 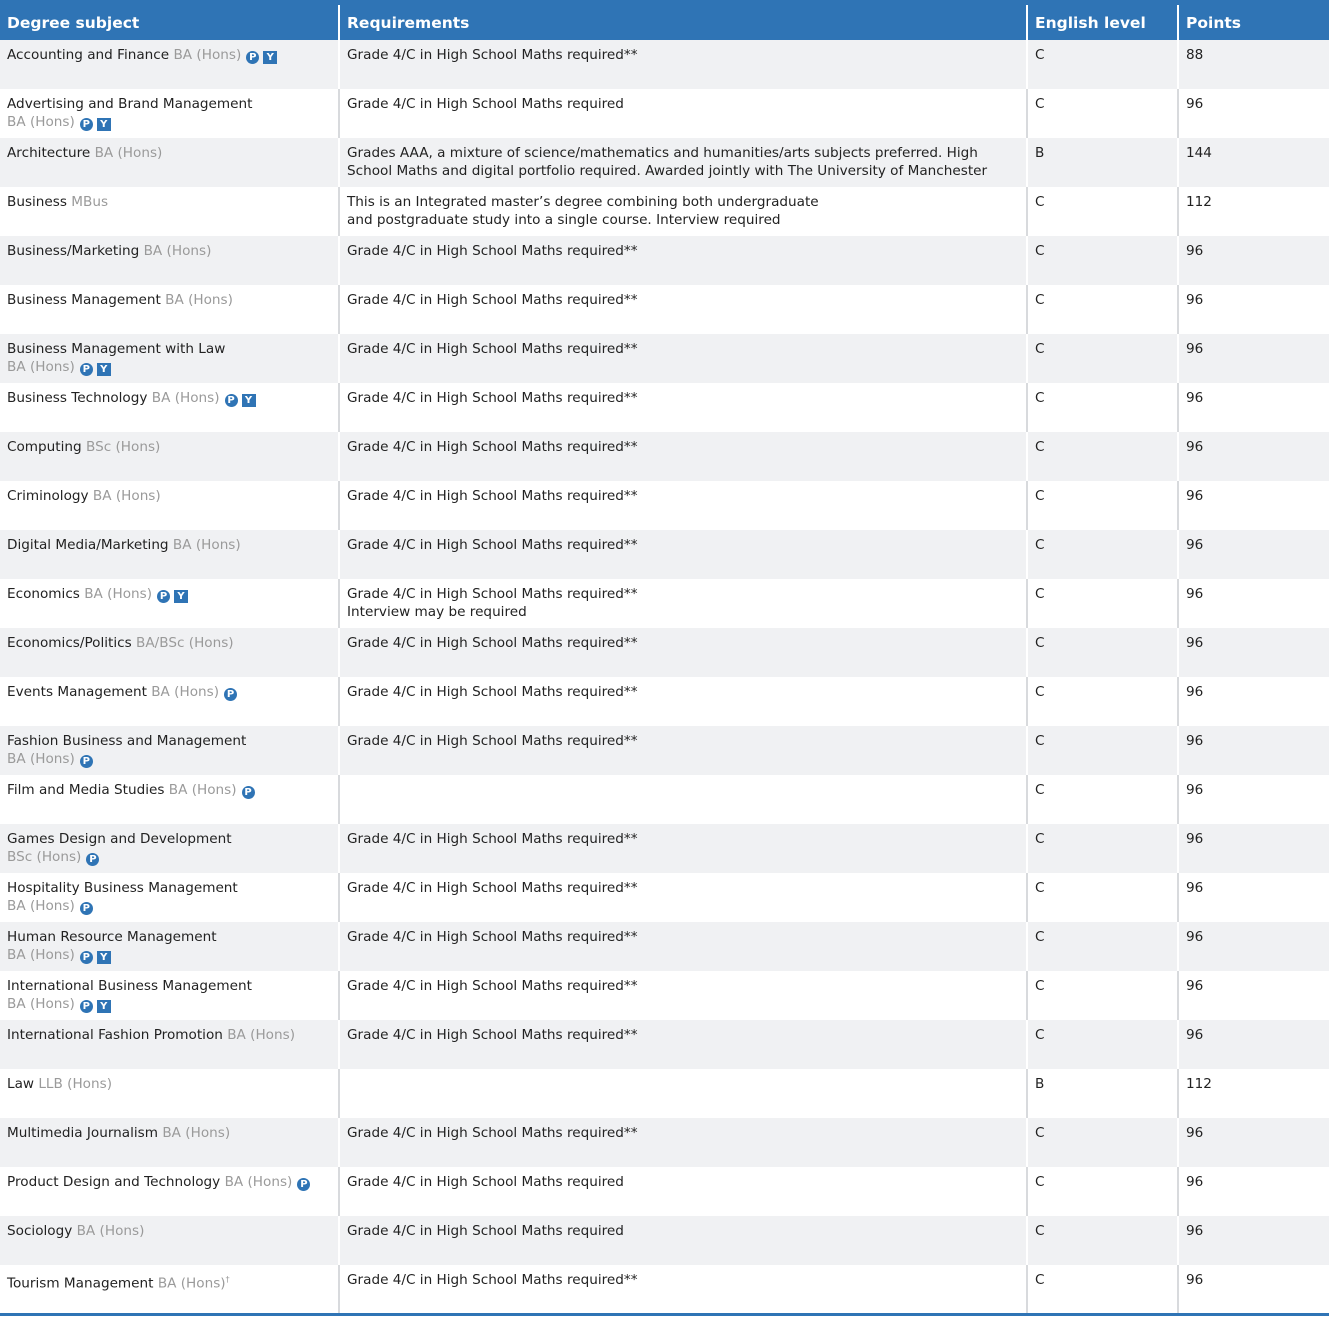 What do you see at coordinates (84, 300) in the screenshot?
I see `degree-name: Business Management` at bounding box center [84, 300].